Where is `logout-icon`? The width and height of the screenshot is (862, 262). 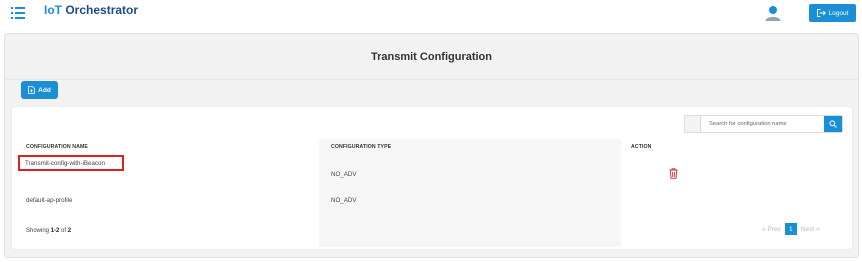 logout-icon is located at coordinates (821, 13).